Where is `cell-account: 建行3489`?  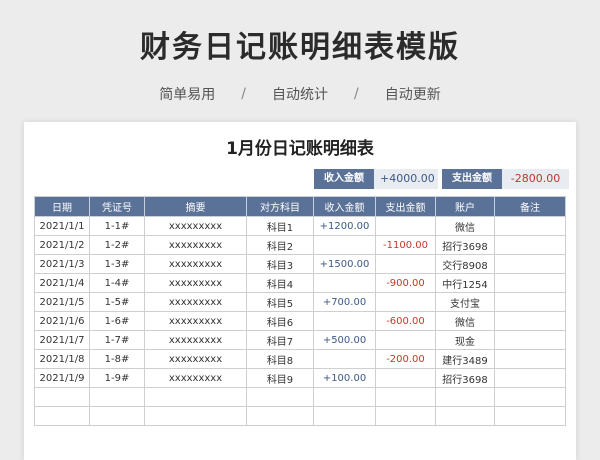 cell-account: 建行3489 is located at coordinates (465, 359).